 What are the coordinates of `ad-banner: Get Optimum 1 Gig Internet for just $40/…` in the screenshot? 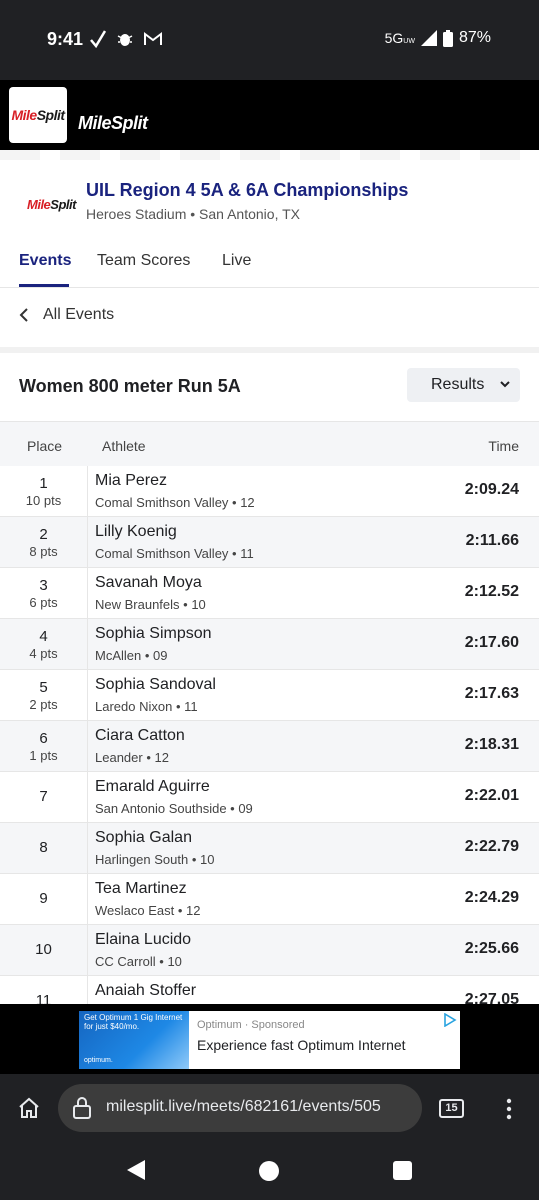 It's located at (269, 1040).